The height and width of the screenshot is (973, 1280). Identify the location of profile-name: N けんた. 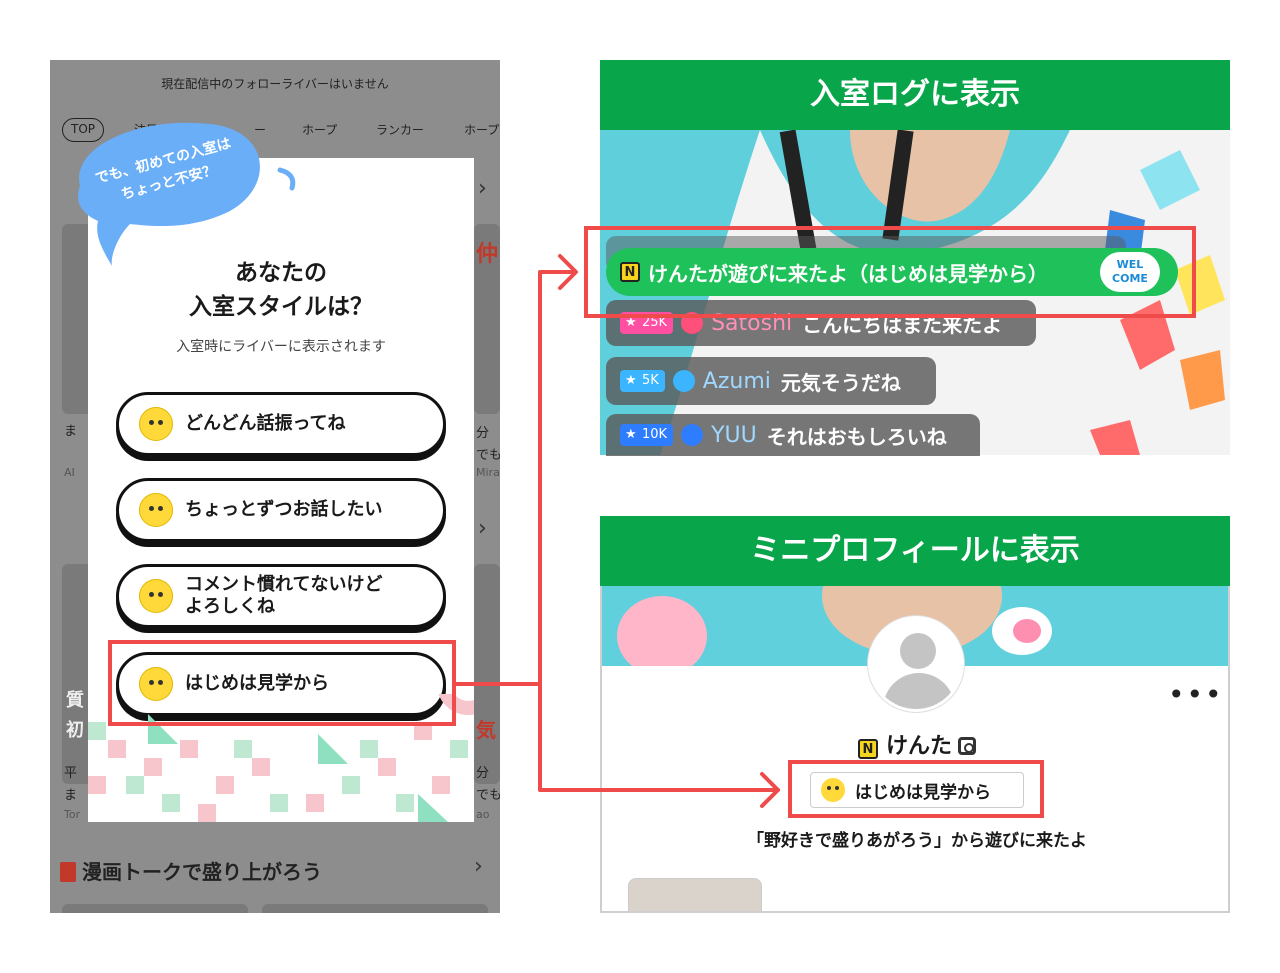
(915, 744).